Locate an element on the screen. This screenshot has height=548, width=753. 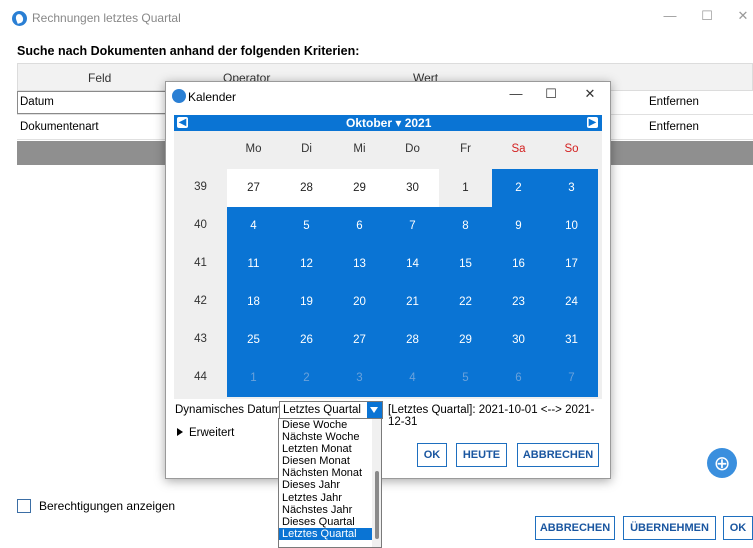
ok-button: OK is located at coordinates (738, 528).